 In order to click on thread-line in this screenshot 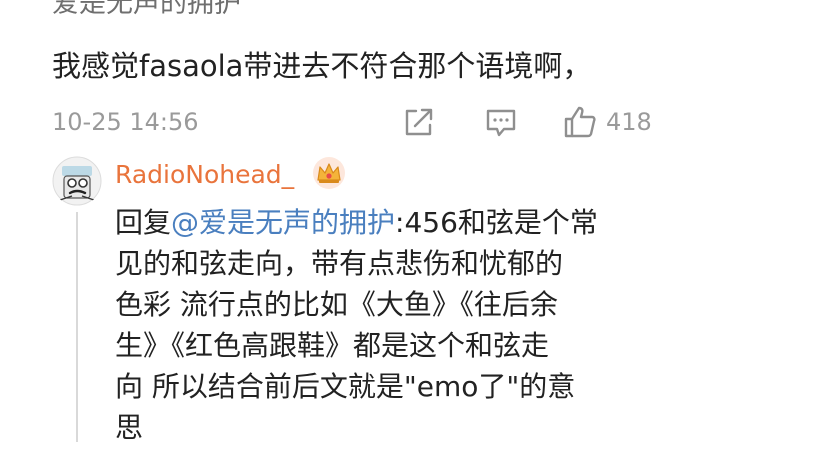, I will do `click(77, 327)`.